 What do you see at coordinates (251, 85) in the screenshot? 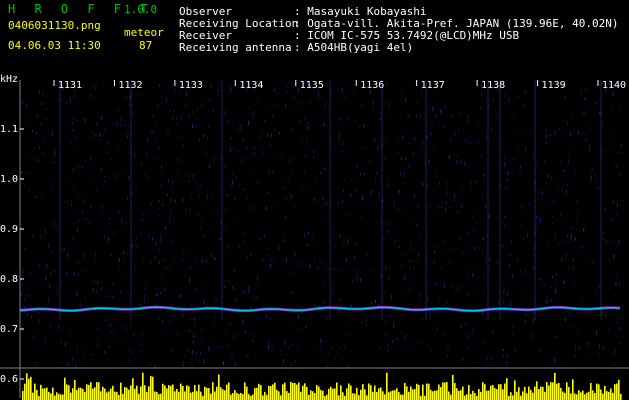
I see `x-tick-label: 1134` at bounding box center [251, 85].